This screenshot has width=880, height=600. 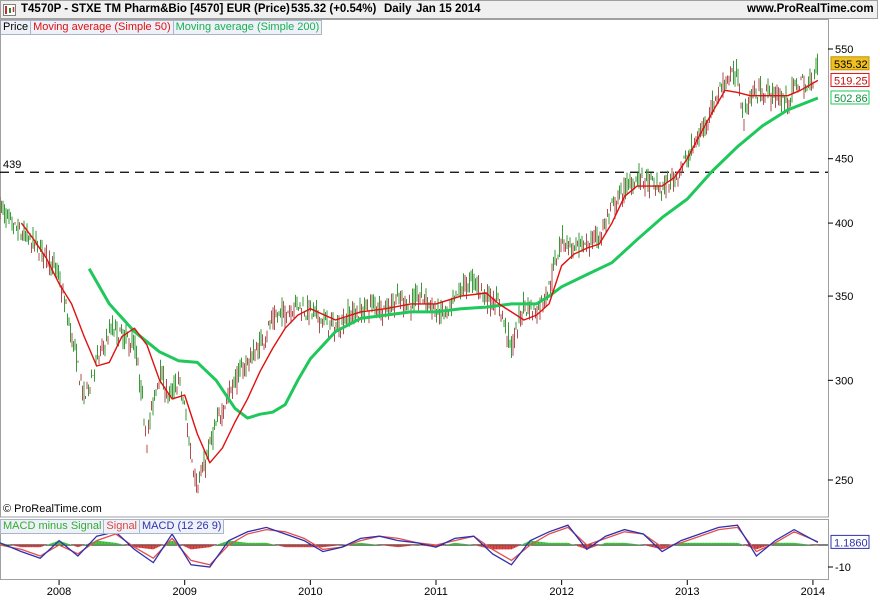 What do you see at coordinates (52, 509) in the screenshot?
I see `copyright: © ProRealTime.com` at bounding box center [52, 509].